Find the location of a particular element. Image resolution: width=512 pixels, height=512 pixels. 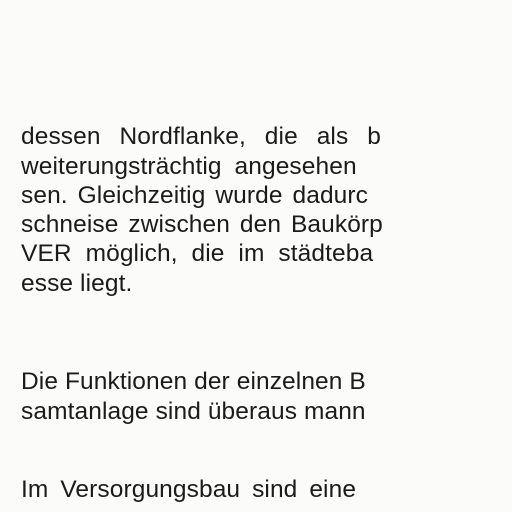

text-line: samtanlage sind überaus mann is located at coordinates (193, 411).